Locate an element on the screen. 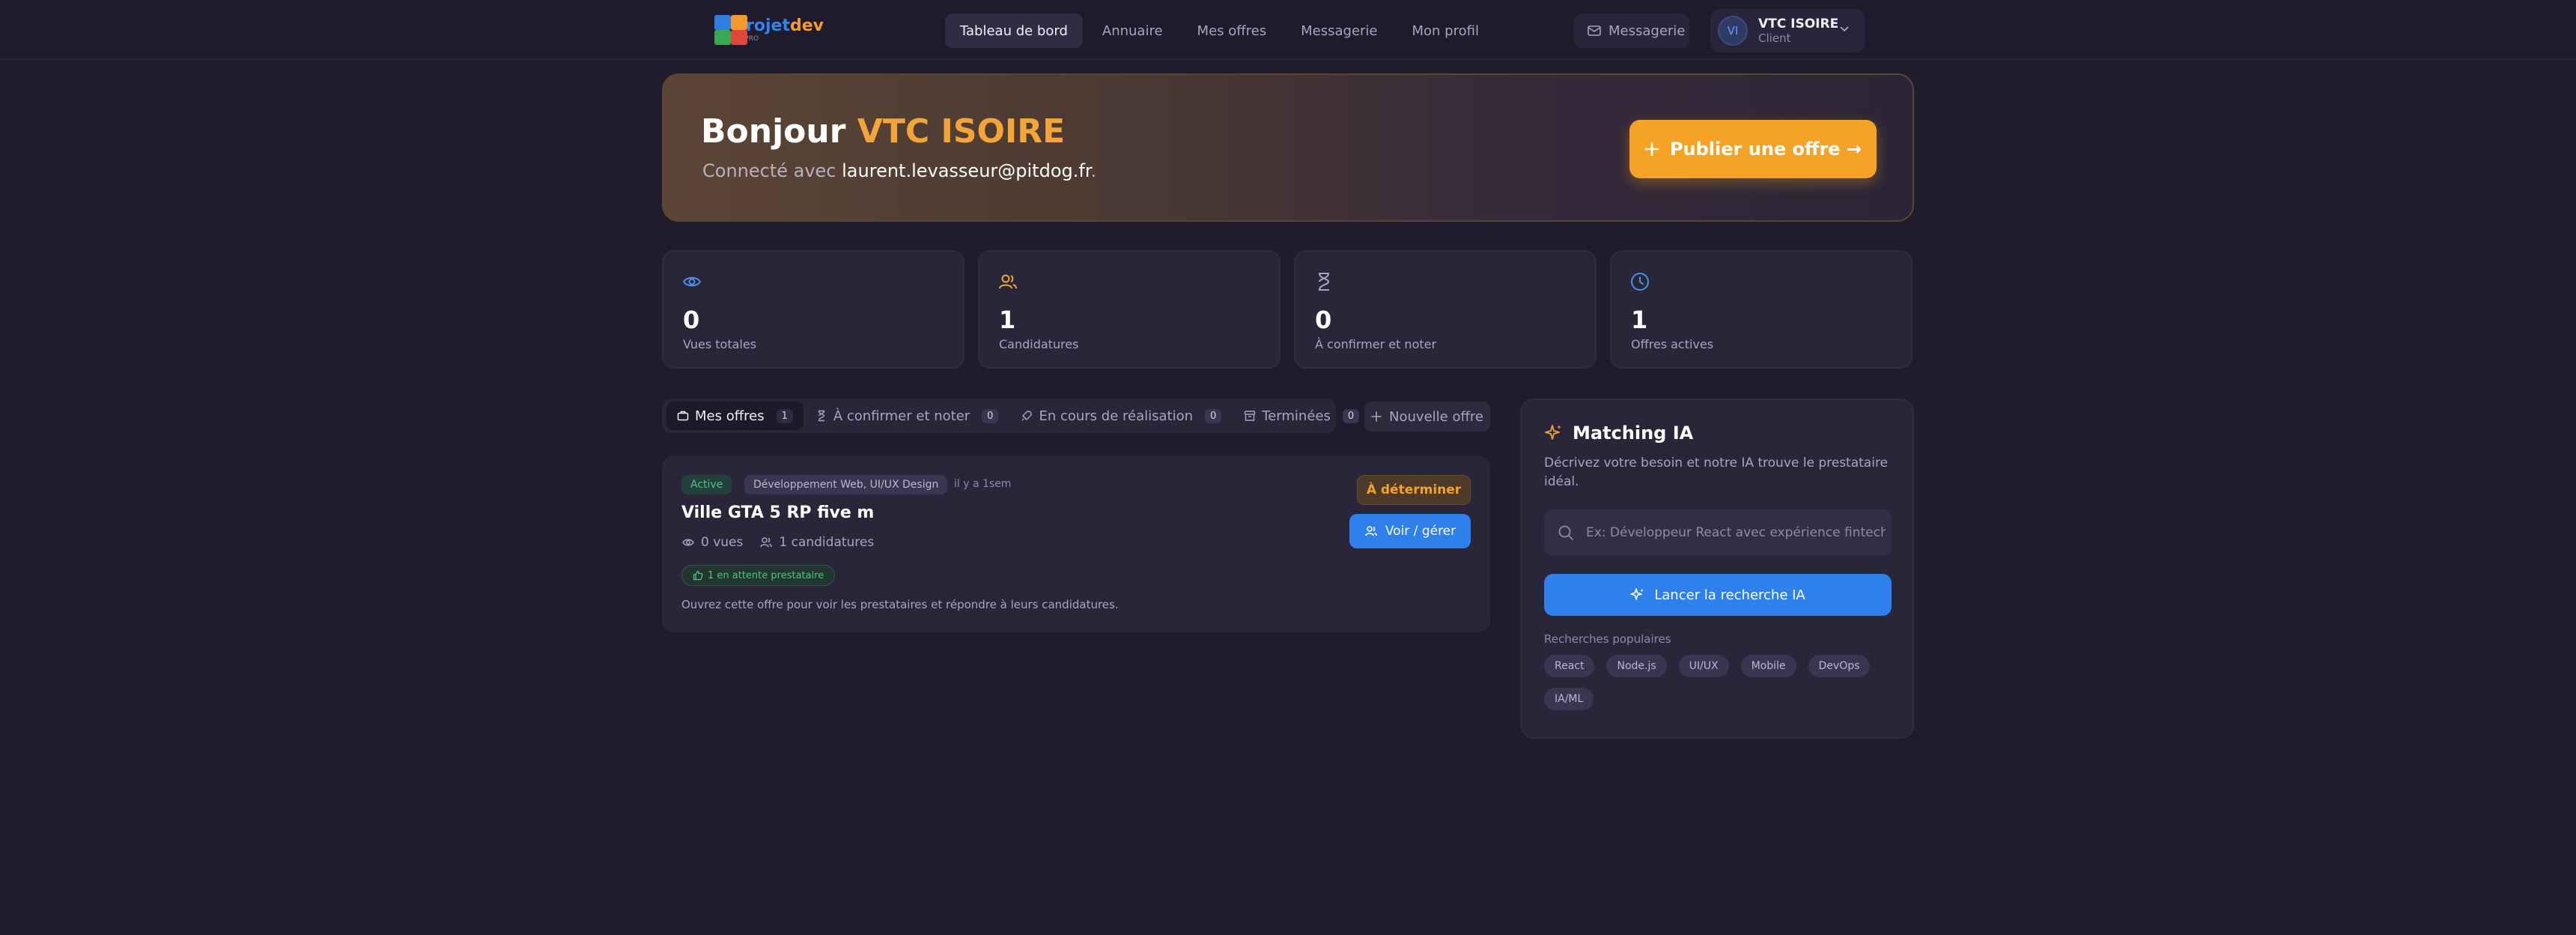 This screenshot has height=935, width=2576. ai-search-field is located at coordinates (1718, 532).